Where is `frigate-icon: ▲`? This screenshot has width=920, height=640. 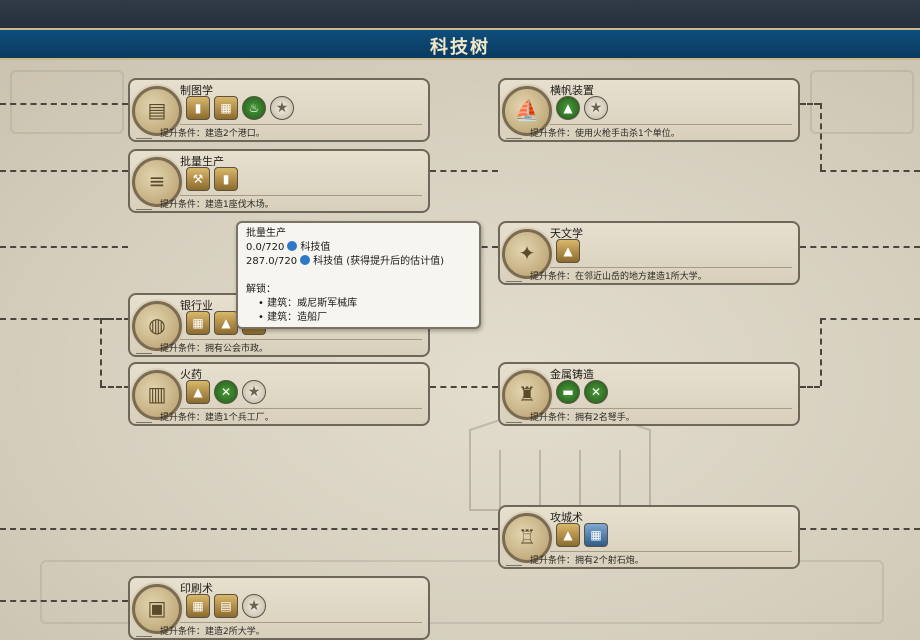
frigate-icon: ▲ is located at coordinates (568, 108).